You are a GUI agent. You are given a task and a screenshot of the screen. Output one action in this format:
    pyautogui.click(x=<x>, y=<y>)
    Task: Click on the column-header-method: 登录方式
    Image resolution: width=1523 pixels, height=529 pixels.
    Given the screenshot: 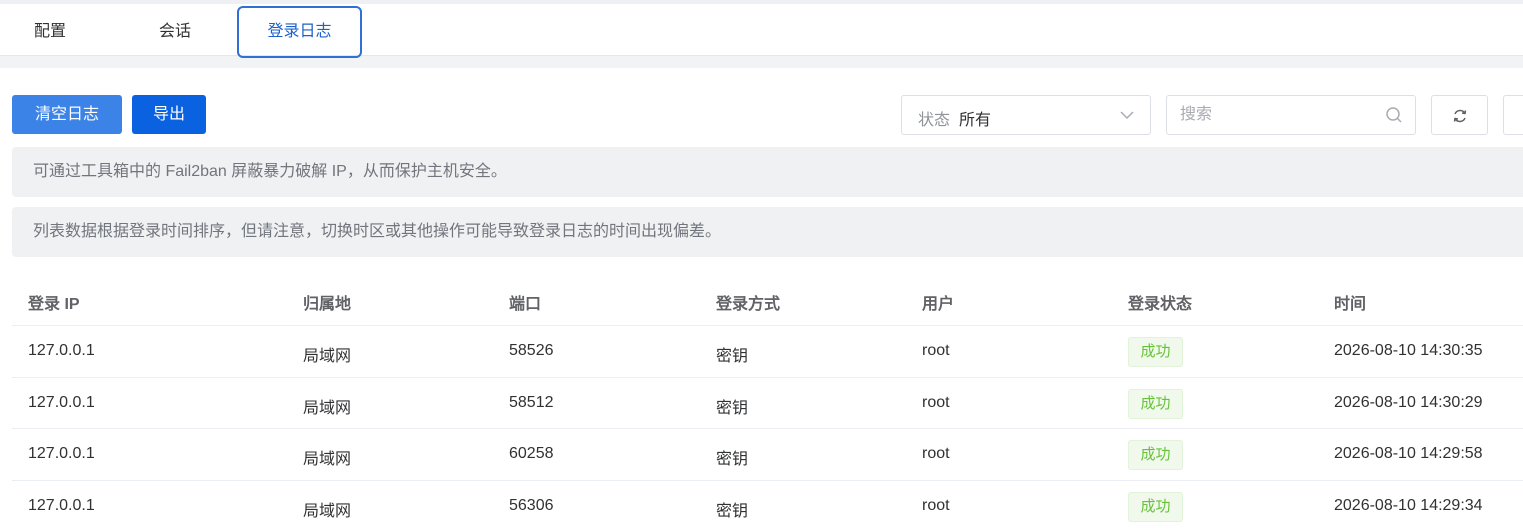 What is the action you would take?
    pyautogui.click(x=748, y=302)
    